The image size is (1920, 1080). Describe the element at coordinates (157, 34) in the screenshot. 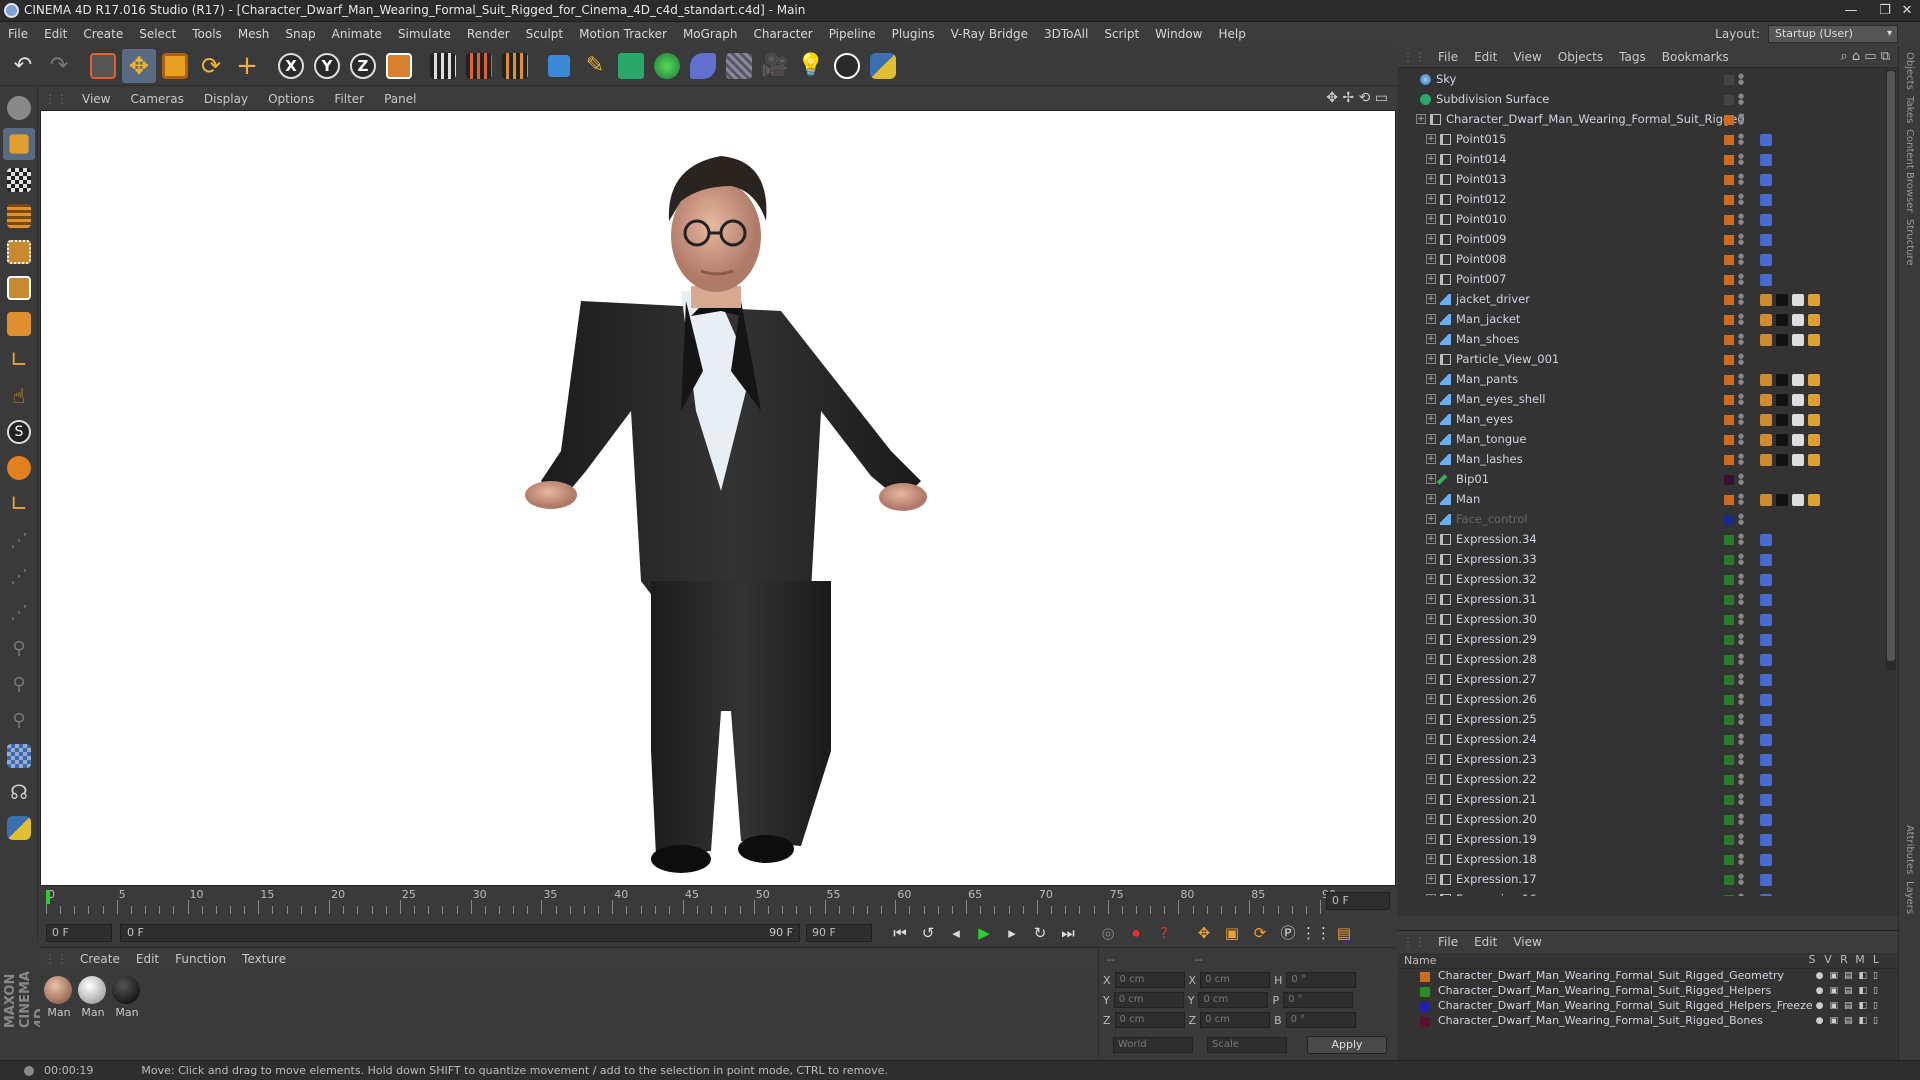

I see `menu-select: Select` at that location.